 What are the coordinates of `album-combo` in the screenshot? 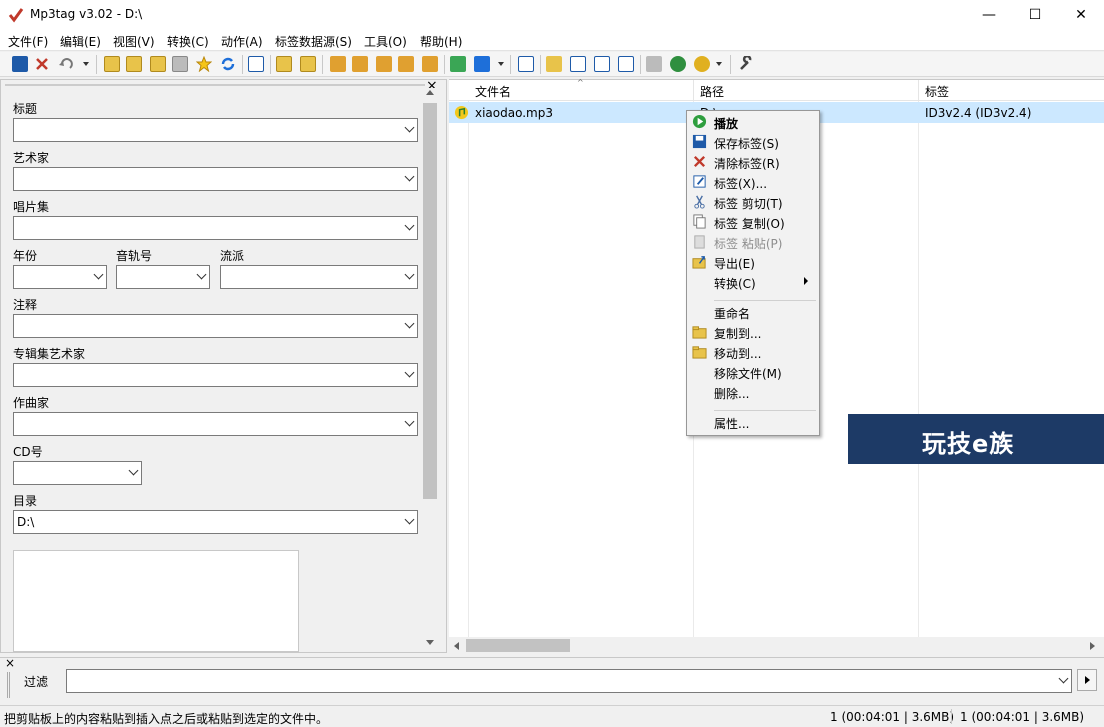 It's located at (215, 228).